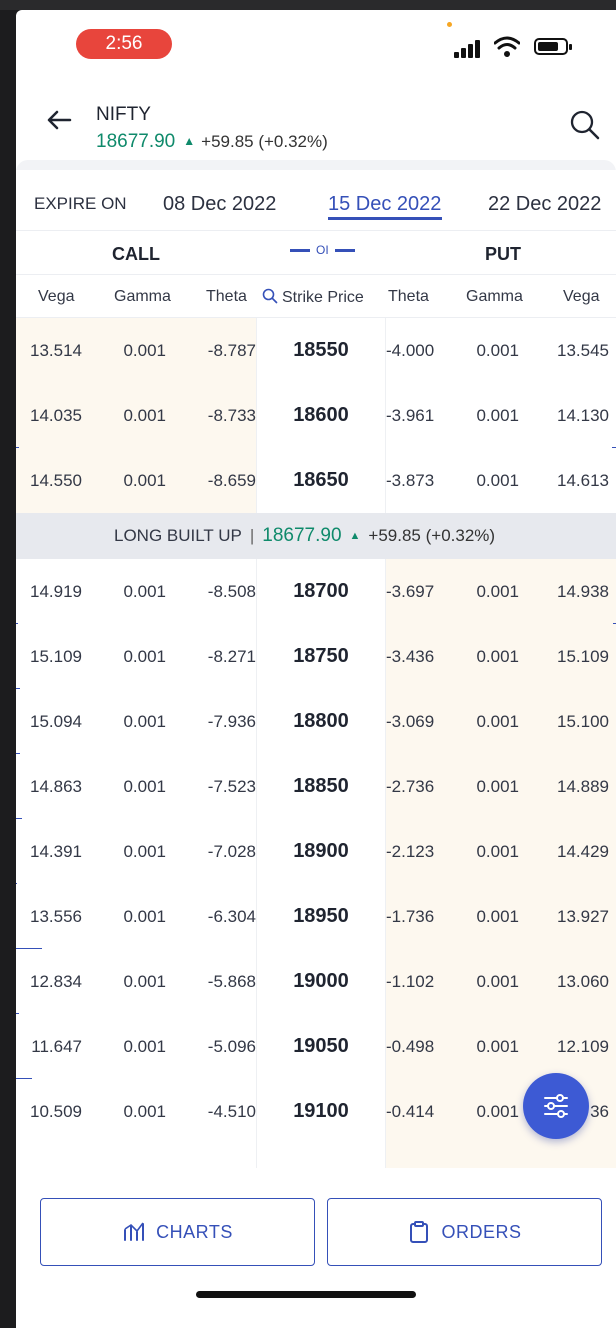  I want to click on oi-legend: OI, so click(322, 250).